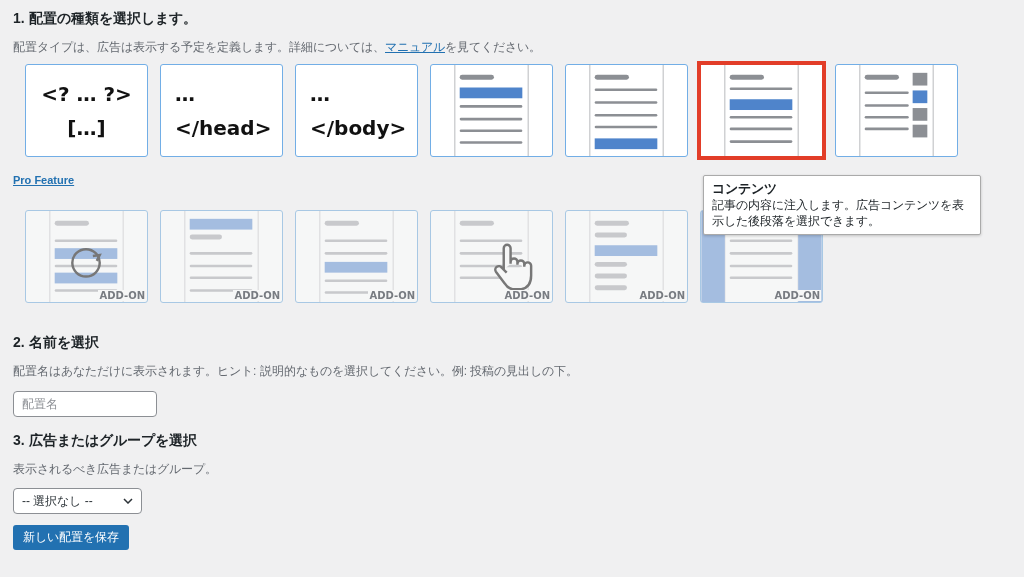  What do you see at coordinates (221, 110) in the screenshot?
I see `placement-option: … </head>` at bounding box center [221, 110].